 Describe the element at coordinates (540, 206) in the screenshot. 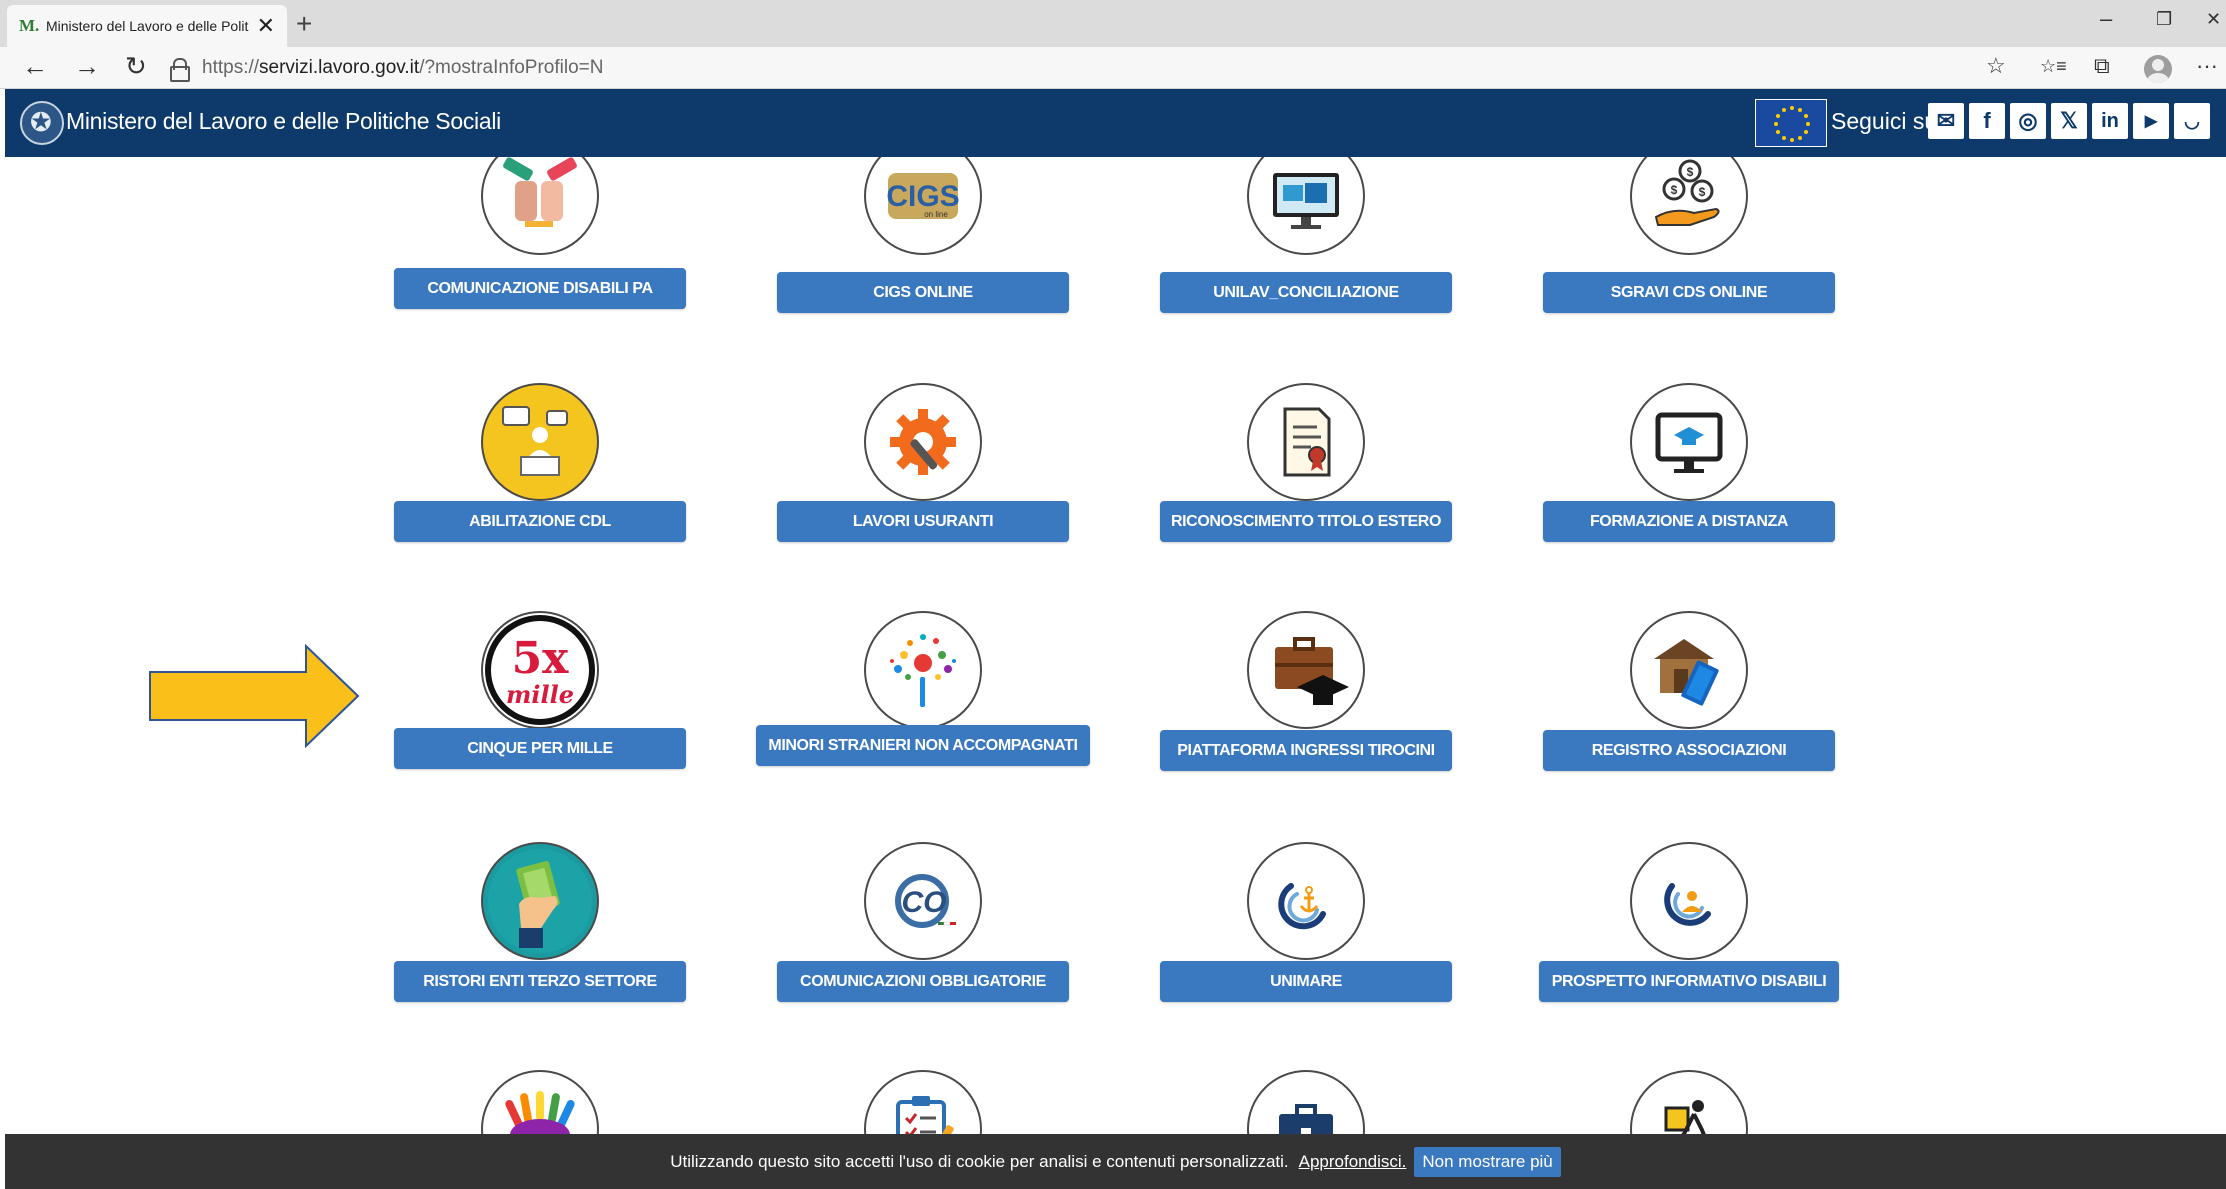

I see `handshake-icon` at that location.